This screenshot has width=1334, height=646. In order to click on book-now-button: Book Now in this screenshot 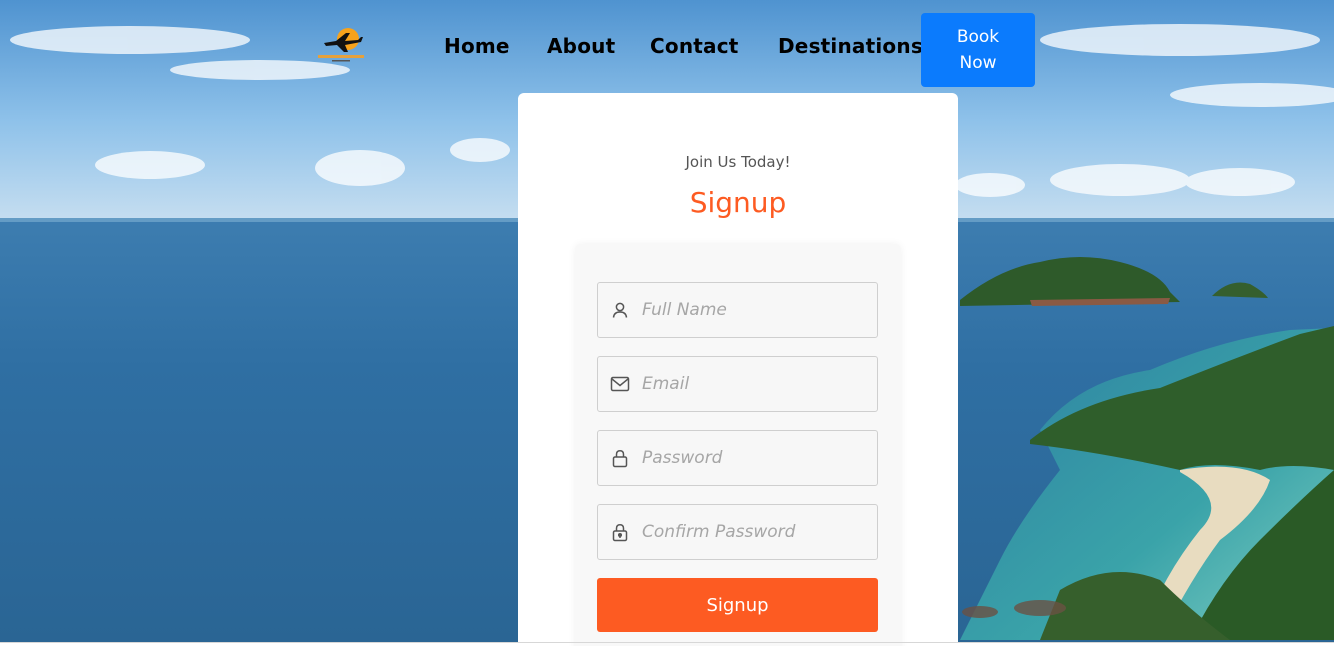, I will do `click(978, 50)`.